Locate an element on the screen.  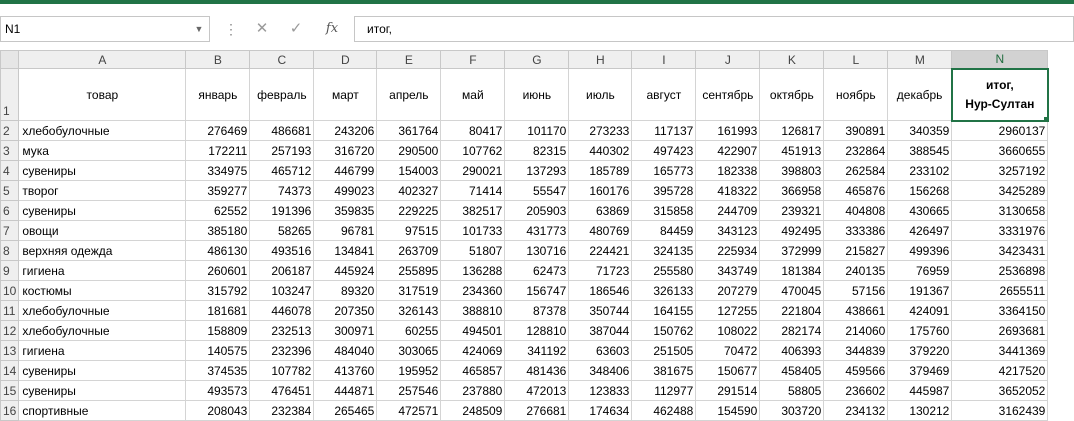
row-header: 11 is located at coordinates (10, 310).